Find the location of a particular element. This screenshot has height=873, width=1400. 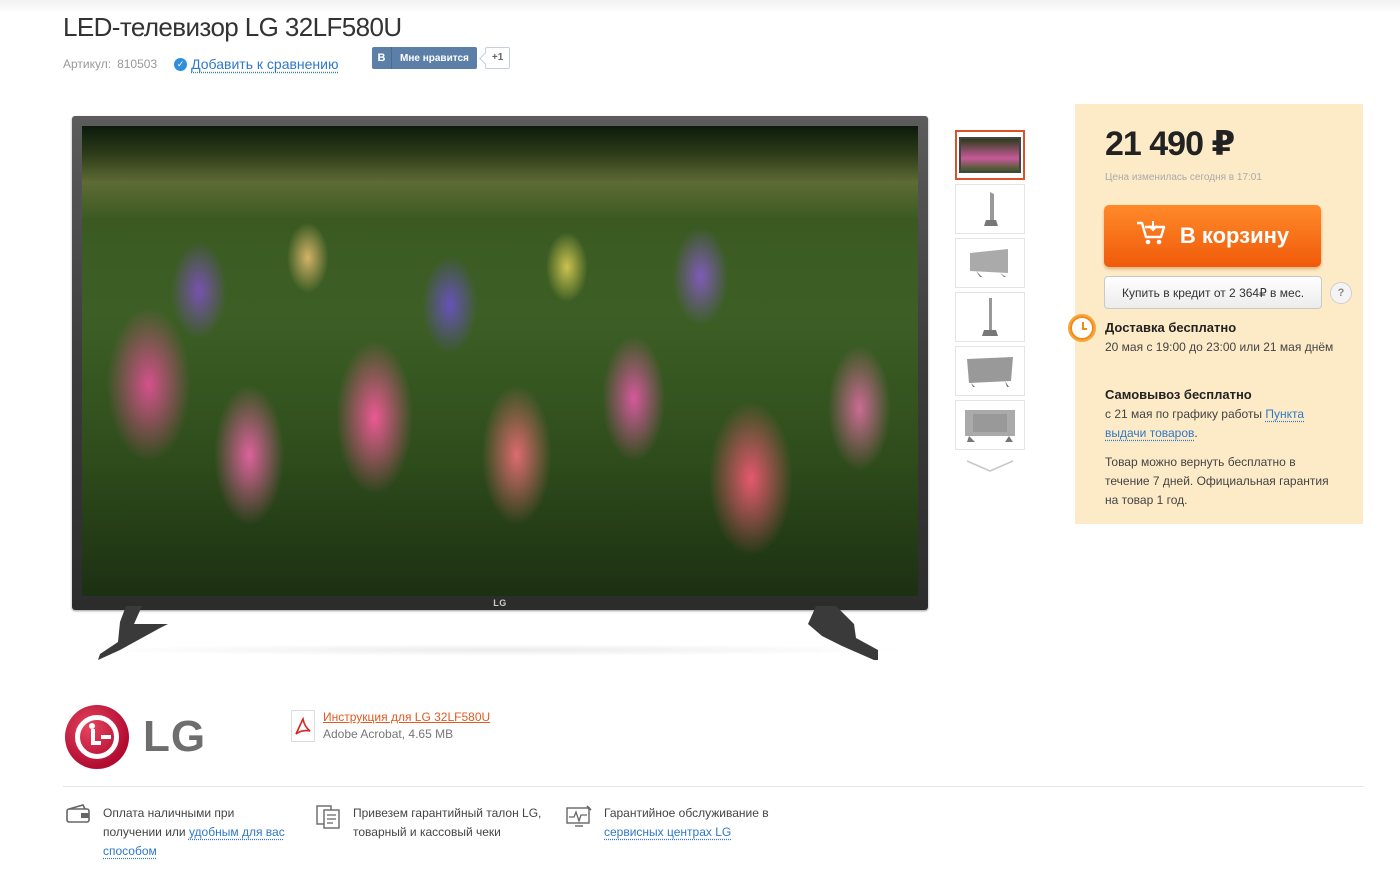

vk-logo-icon: В is located at coordinates (382, 58).